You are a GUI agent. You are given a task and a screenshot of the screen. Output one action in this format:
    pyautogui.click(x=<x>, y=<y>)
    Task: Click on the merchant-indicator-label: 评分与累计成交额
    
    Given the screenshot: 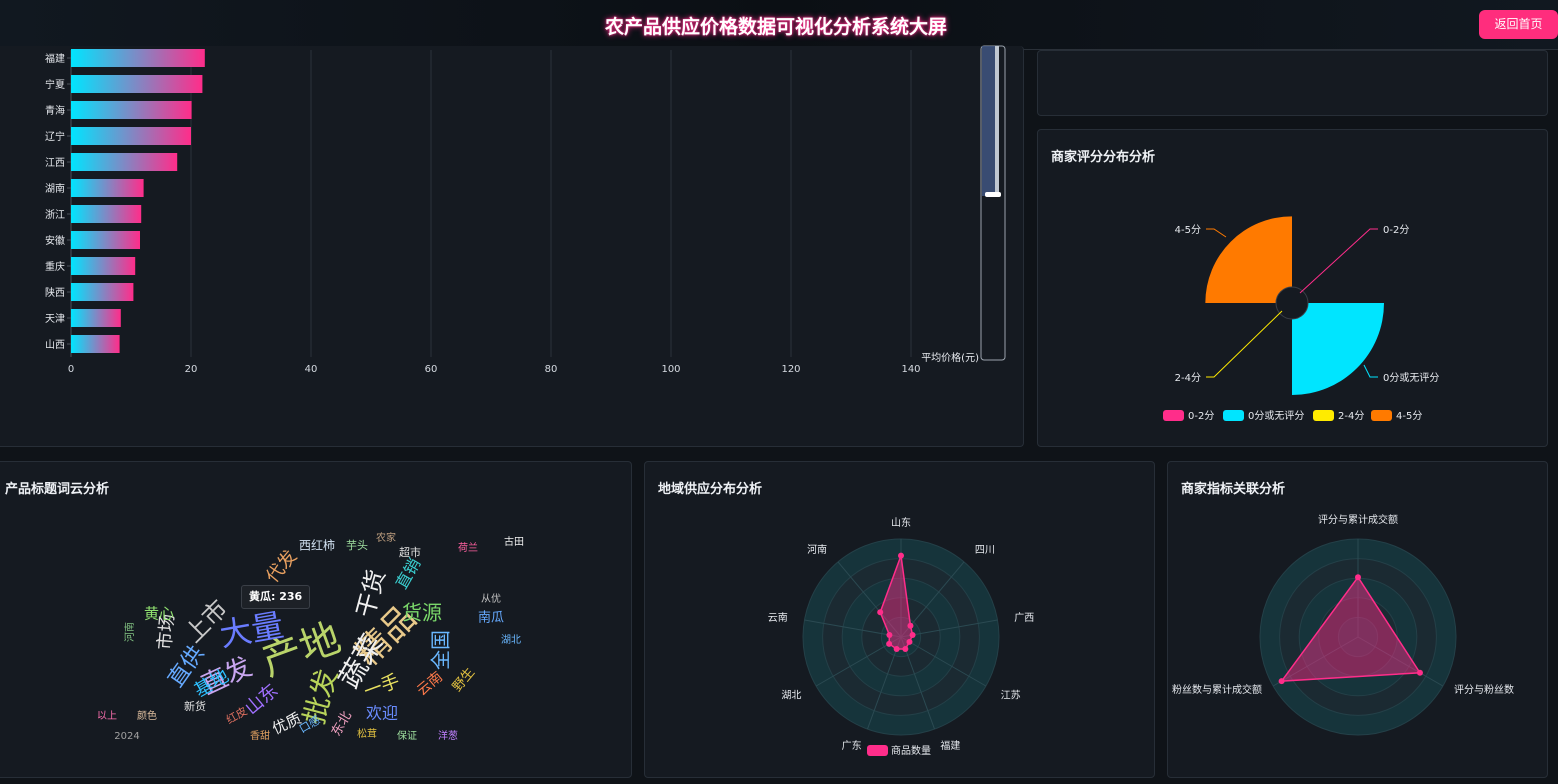 What is the action you would take?
    pyautogui.click(x=1358, y=519)
    